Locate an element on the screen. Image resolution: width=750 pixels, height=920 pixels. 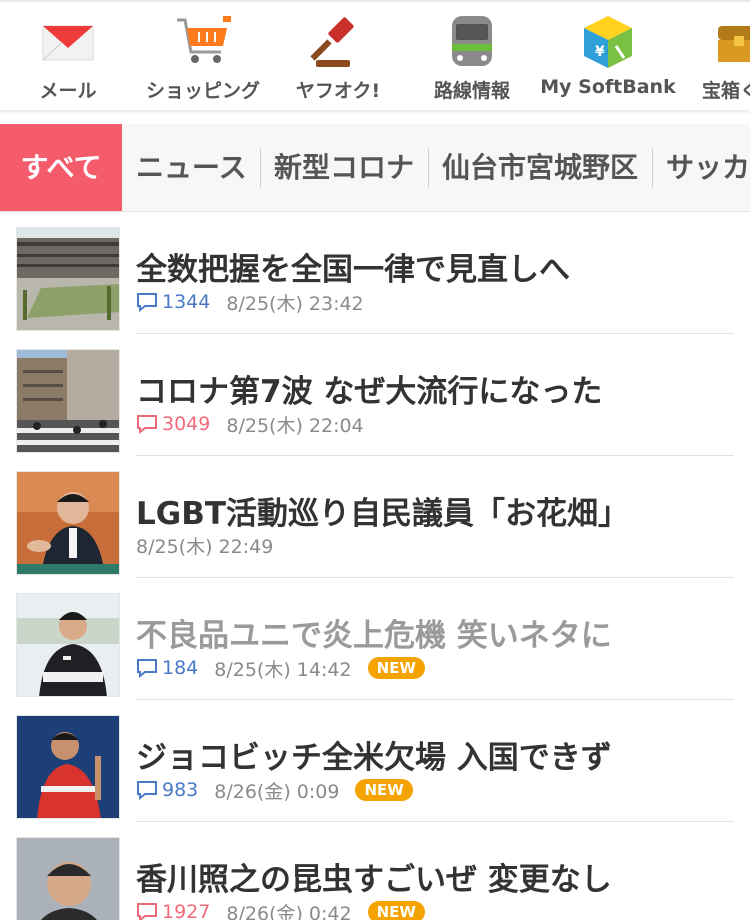
comment-count-value: 184 is located at coordinates (180, 668).